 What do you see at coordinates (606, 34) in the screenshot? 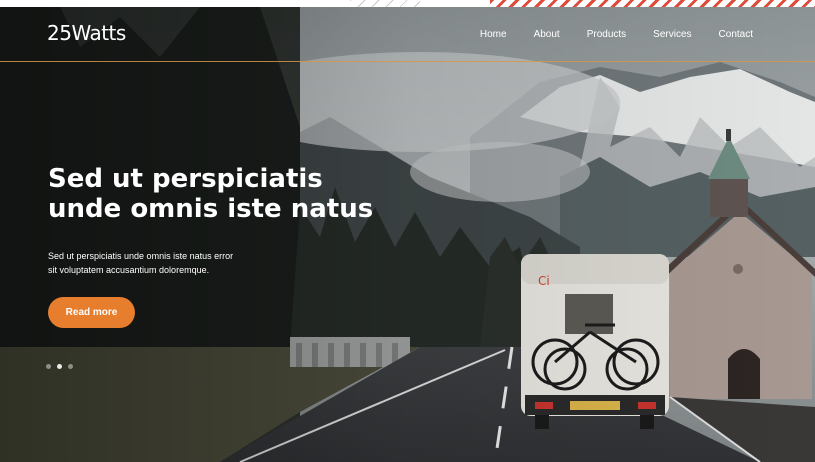
I see `nav-products: Products` at bounding box center [606, 34].